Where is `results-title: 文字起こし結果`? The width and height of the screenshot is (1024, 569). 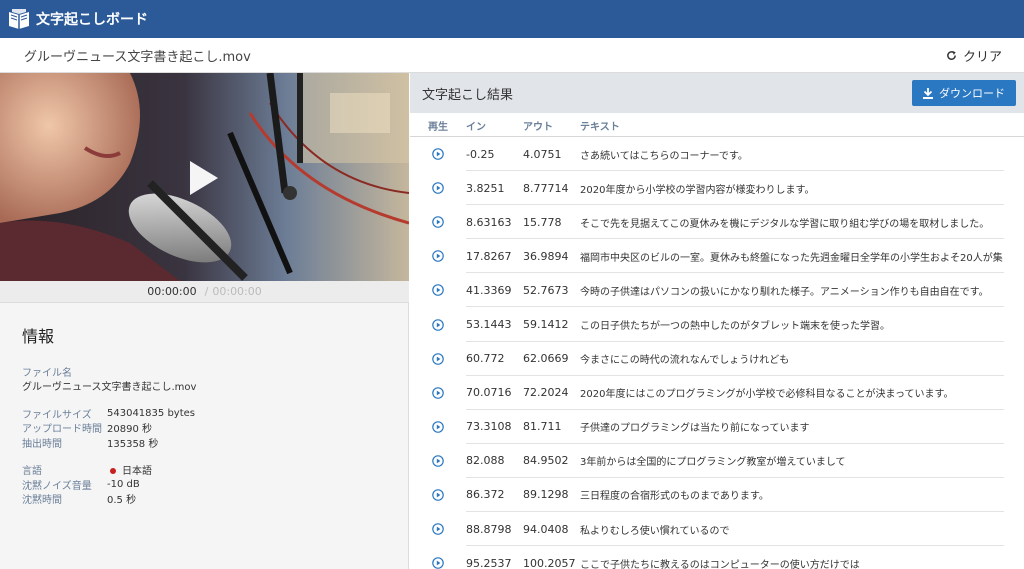
results-title: 文字起こし結果 is located at coordinates (468, 95).